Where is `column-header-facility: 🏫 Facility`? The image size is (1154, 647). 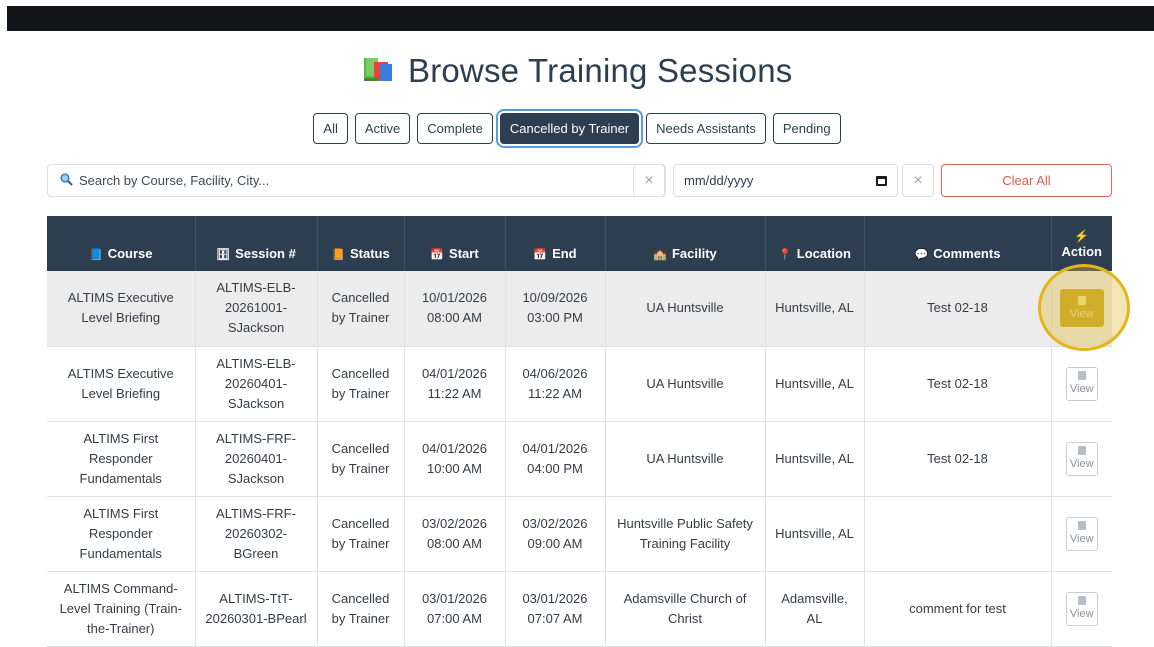
column-header-facility: 🏫 Facility is located at coordinates (685, 243).